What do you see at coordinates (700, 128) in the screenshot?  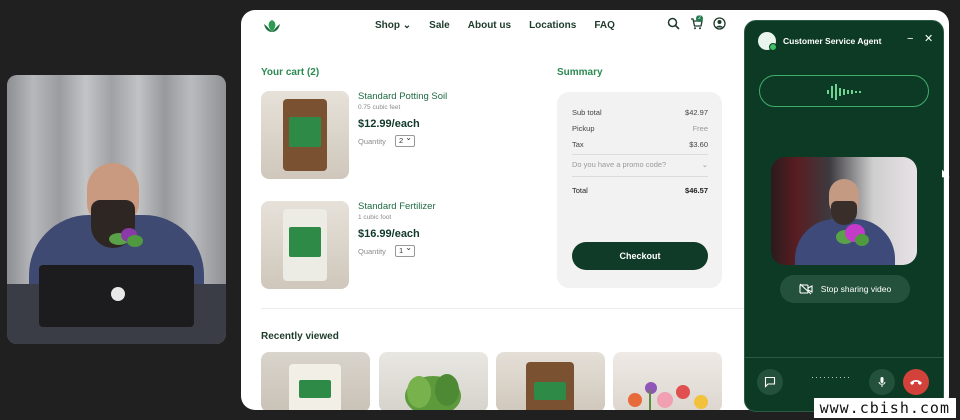 I see `pickup-value: Free` at bounding box center [700, 128].